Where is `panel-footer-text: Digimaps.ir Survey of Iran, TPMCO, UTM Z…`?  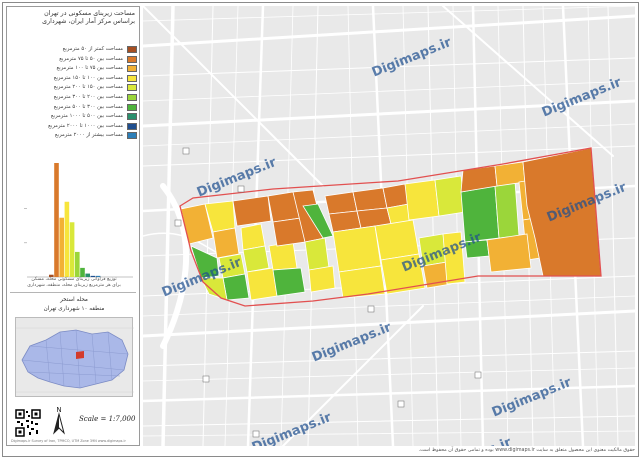
panel-footer-text: Digimaps.ir Survey of Iran, TPMCO, UTM Z… is located at coordinates (68, 441).